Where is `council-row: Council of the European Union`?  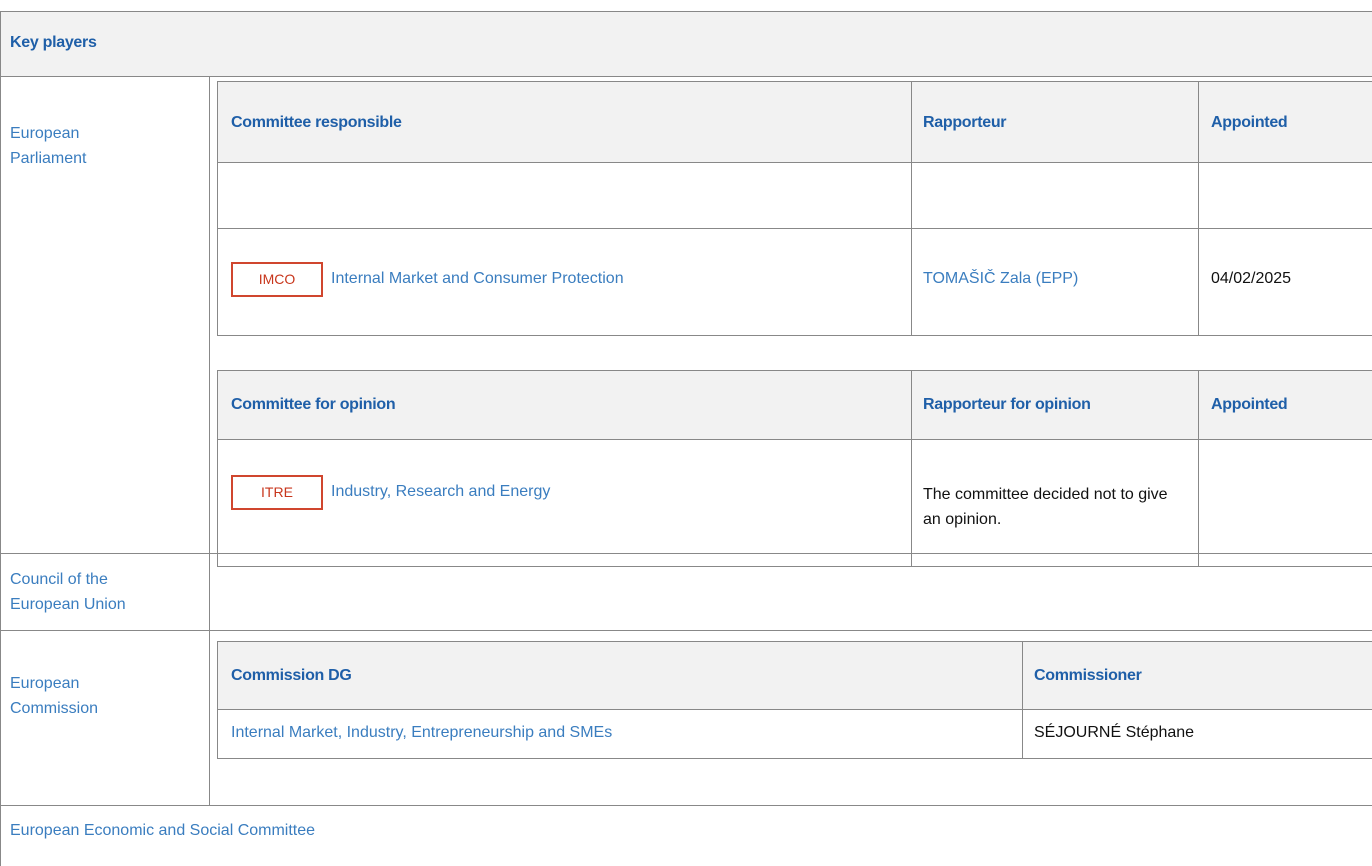
council-row: Council of the European Union is located at coordinates (686, 592).